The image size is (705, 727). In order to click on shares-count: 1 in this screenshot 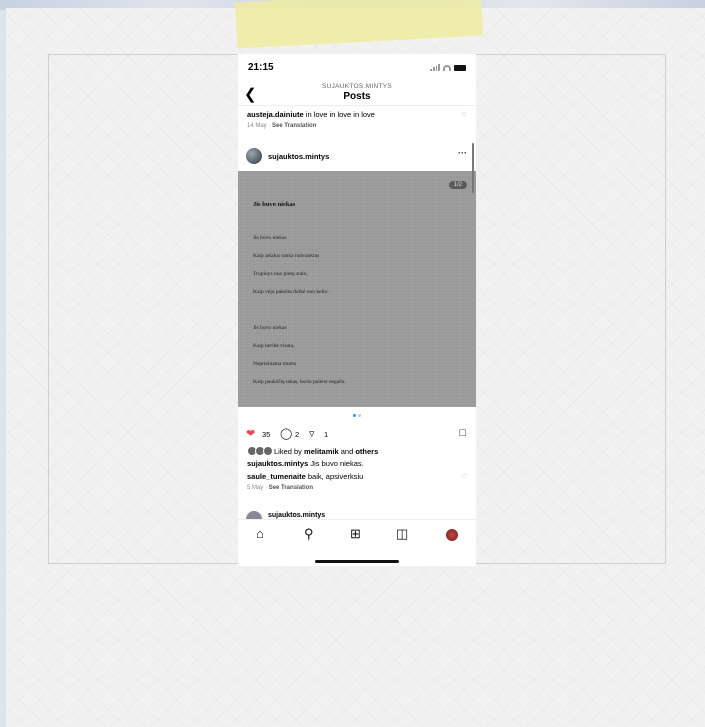, I will do `click(326, 434)`.